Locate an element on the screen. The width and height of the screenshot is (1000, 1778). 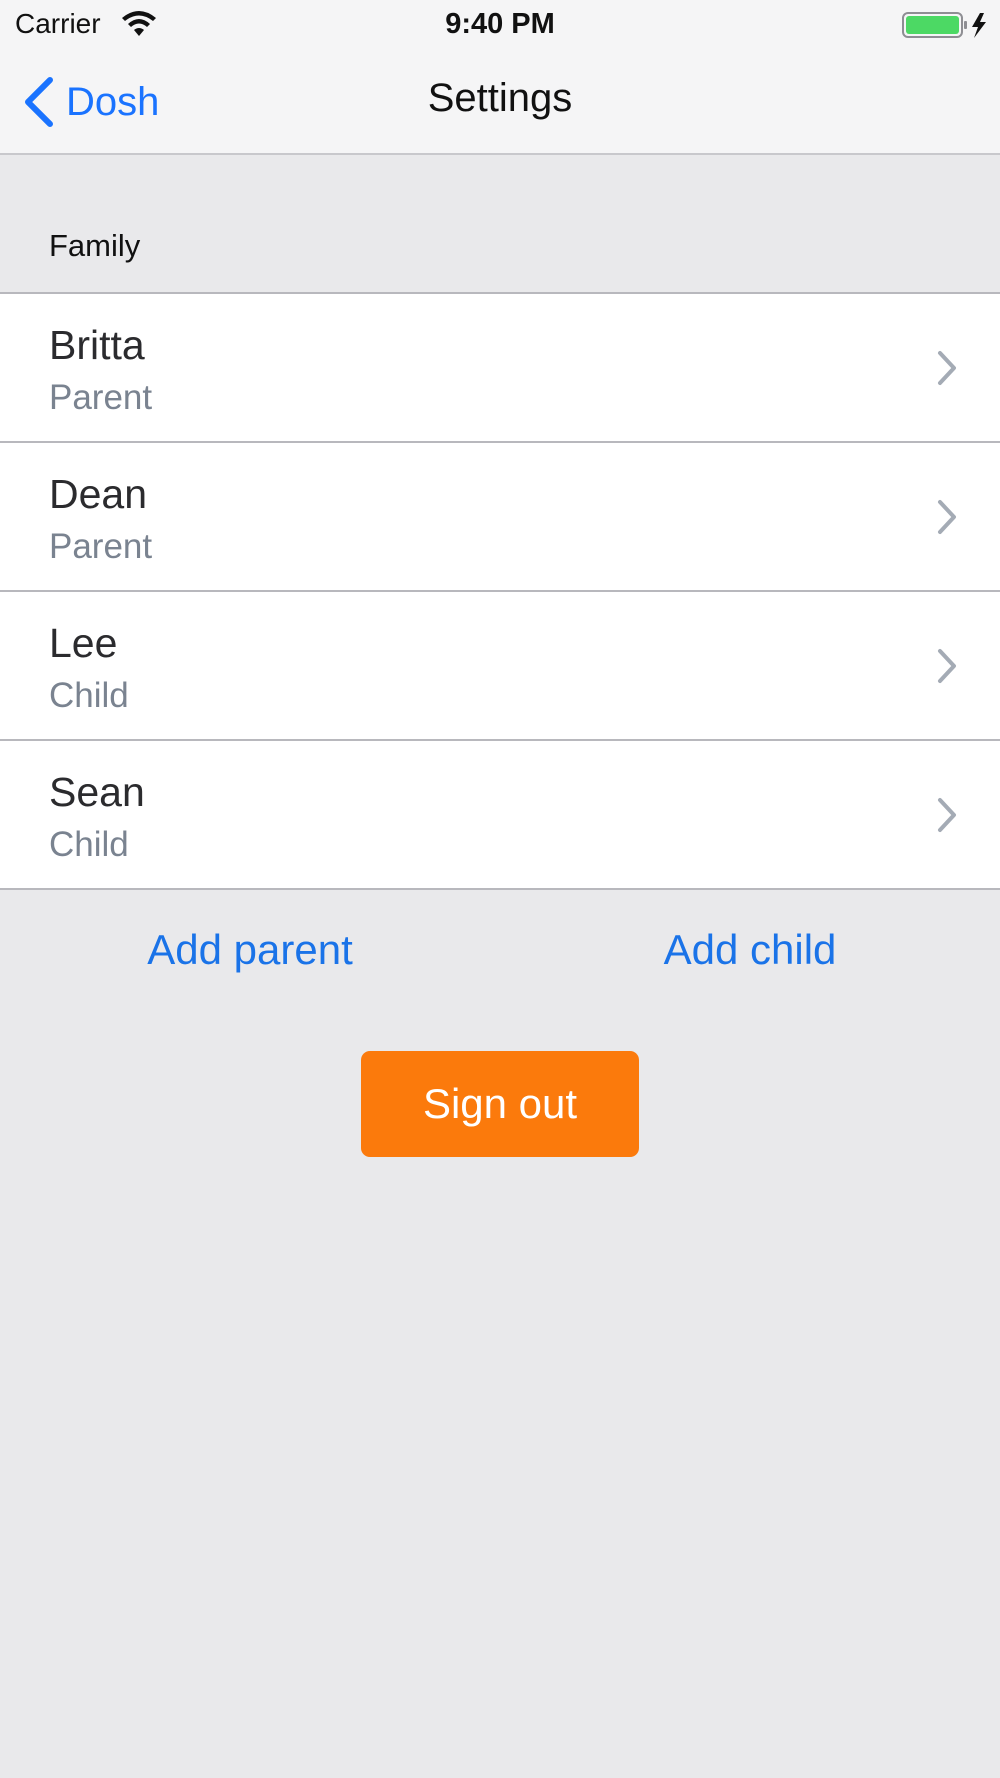
battery-charging-icon is located at coordinates (944, 25).